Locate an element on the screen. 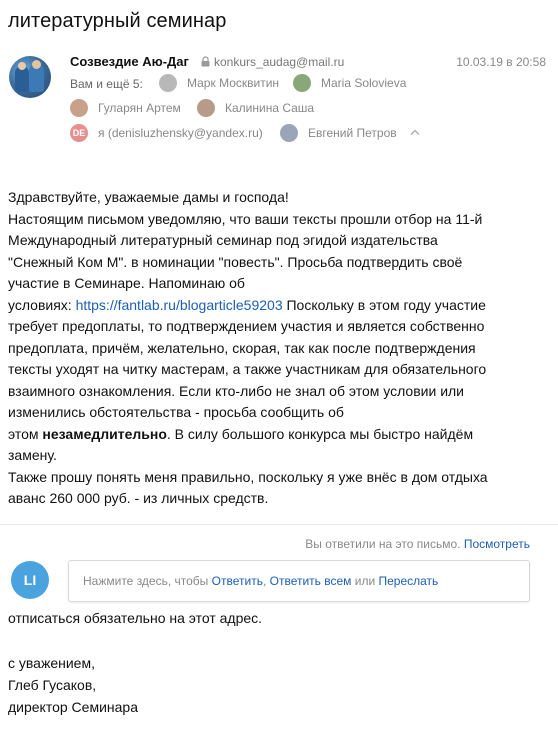  recipient-item: Maria Solovieva is located at coordinates (349, 83).